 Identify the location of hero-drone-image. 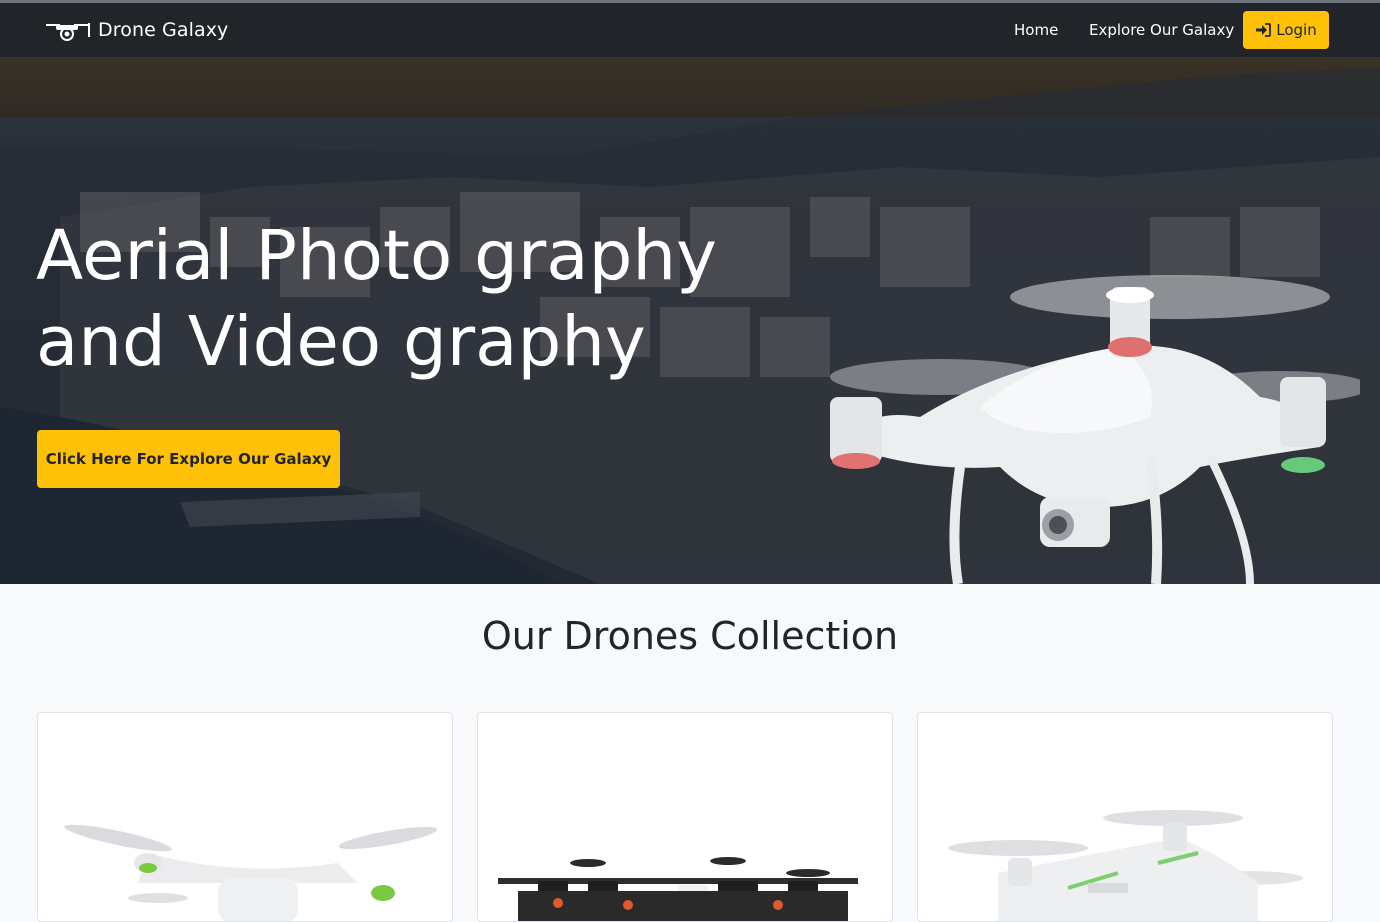
(1095, 429).